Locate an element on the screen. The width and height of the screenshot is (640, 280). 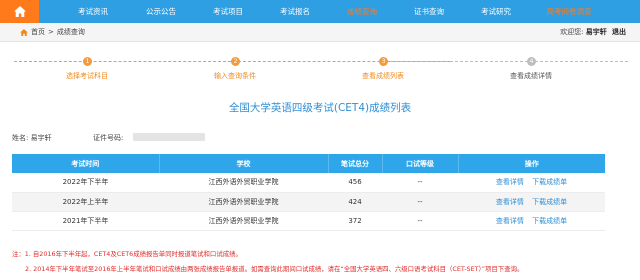
cell-score: 456 is located at coordinates (355, 183).